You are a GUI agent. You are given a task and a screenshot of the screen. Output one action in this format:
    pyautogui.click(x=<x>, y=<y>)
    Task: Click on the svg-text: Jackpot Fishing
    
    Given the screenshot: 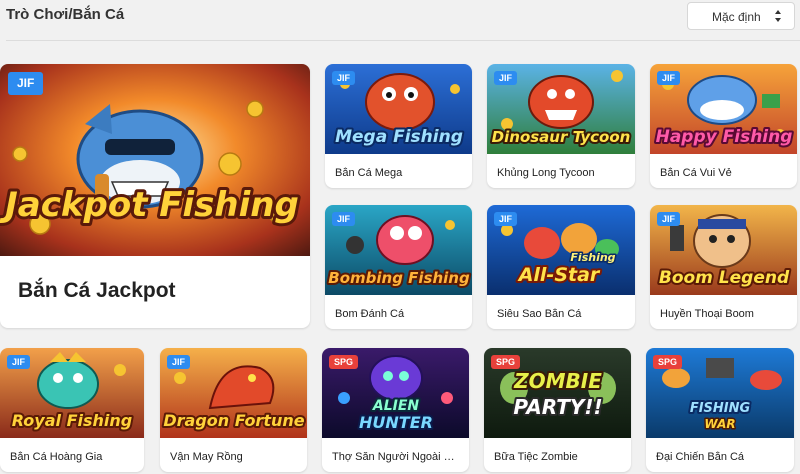 What is the action you would take?
    pyautogui.click(x=149, y=205)
    